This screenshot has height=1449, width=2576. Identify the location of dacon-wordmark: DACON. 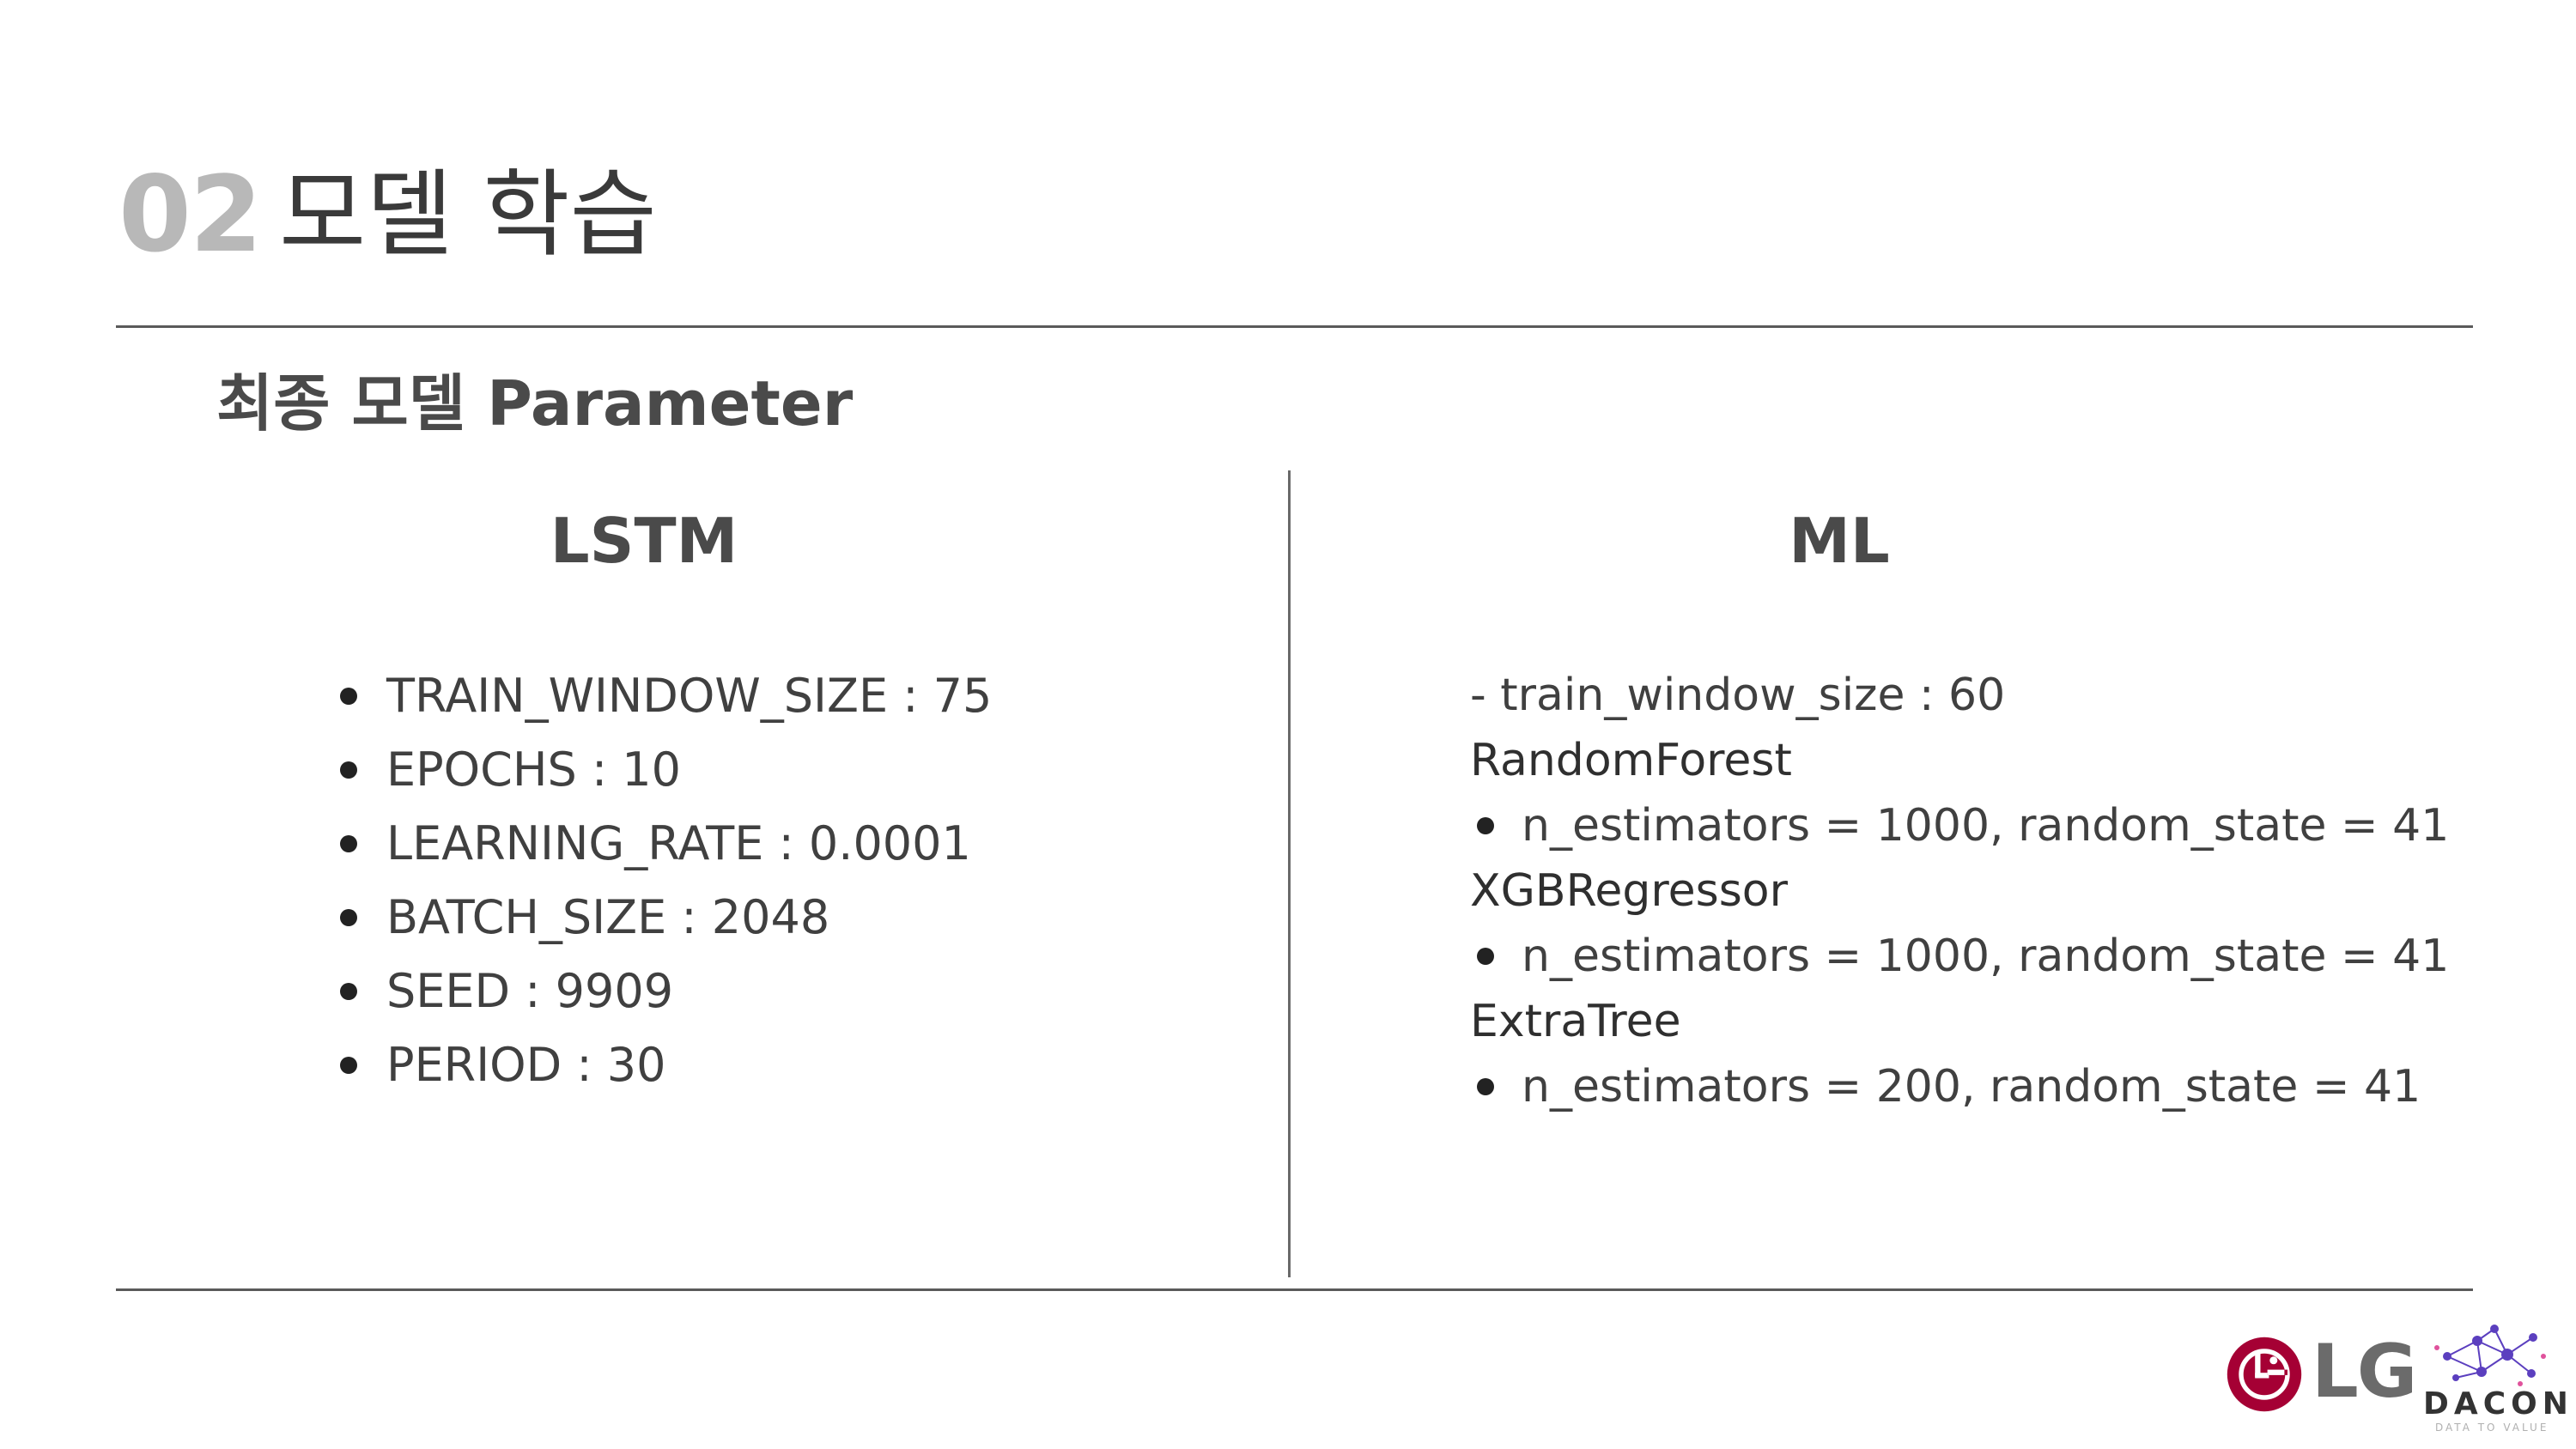
(2498, 1404).